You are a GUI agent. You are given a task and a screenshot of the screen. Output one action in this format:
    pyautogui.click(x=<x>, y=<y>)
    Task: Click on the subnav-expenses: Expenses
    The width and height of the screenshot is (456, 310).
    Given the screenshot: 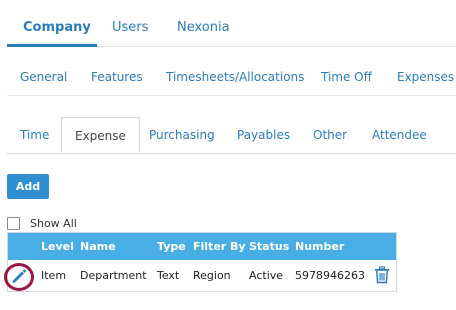 What is the action you would take?
    pyautogui.click(x=425, y=77)
    